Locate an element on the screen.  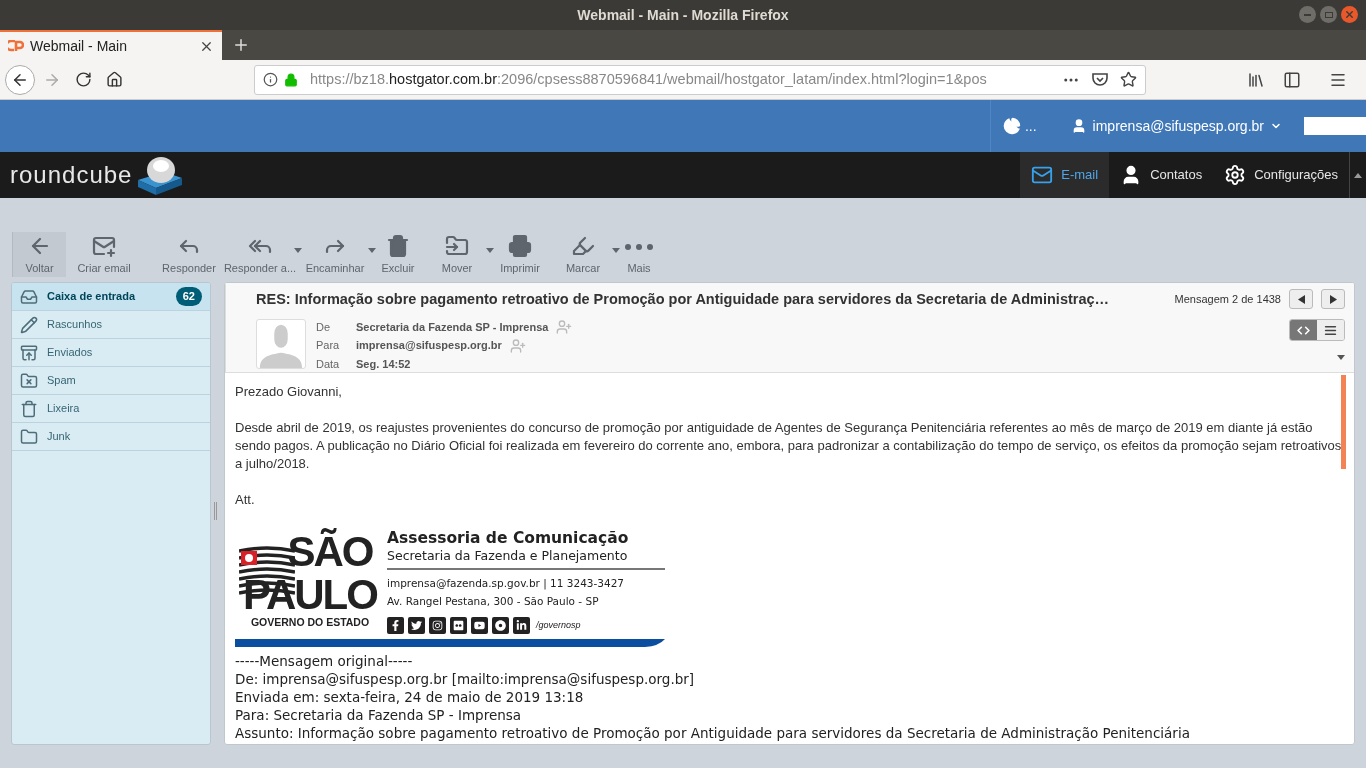
home-icon is located at coordinates (114, 79).